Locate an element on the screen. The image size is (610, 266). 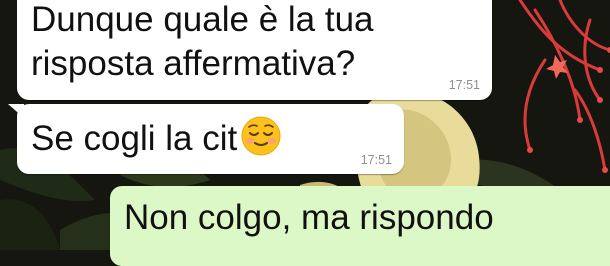
relieved-face-emoji is located at coordinates (261, 141).